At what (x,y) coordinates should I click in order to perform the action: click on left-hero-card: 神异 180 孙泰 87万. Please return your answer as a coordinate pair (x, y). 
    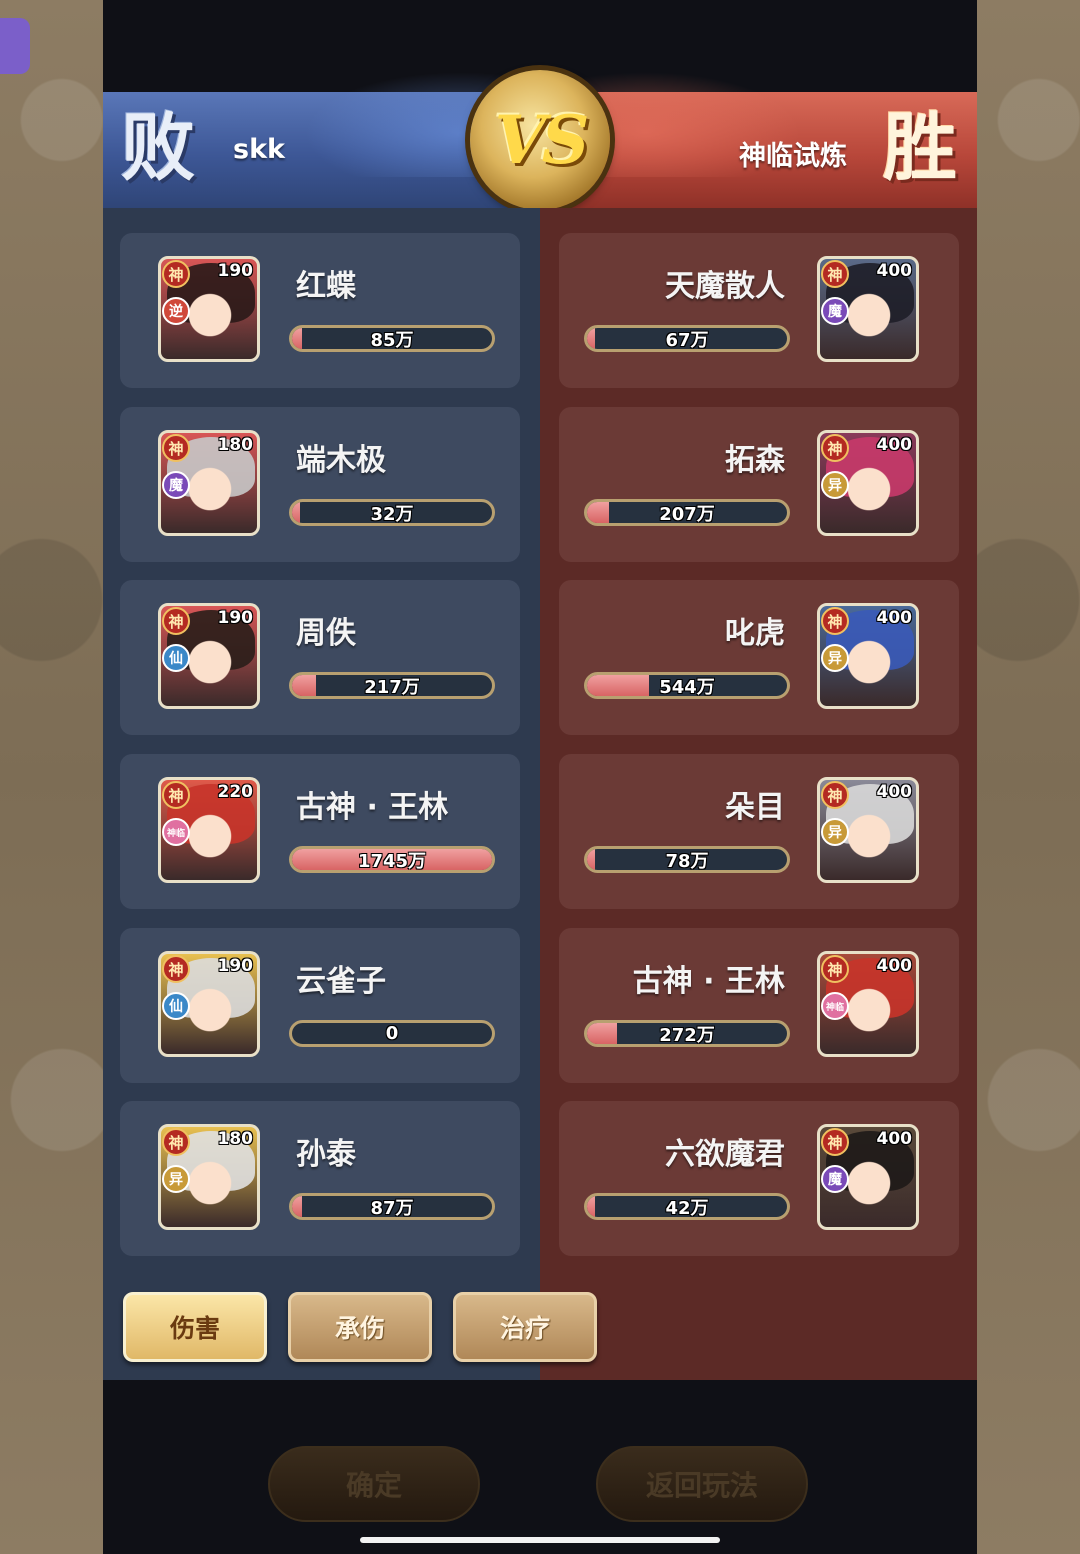
    Looking at the image, I should click on (320, 1178).